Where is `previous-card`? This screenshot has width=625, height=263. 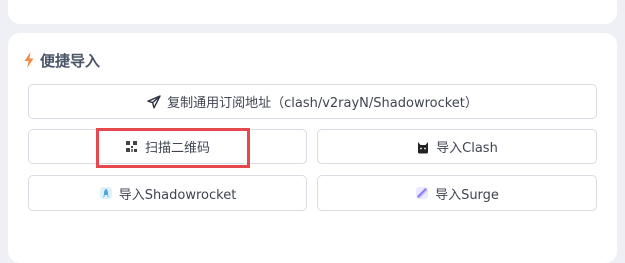
previous-card is located at coordinates (312, 12).